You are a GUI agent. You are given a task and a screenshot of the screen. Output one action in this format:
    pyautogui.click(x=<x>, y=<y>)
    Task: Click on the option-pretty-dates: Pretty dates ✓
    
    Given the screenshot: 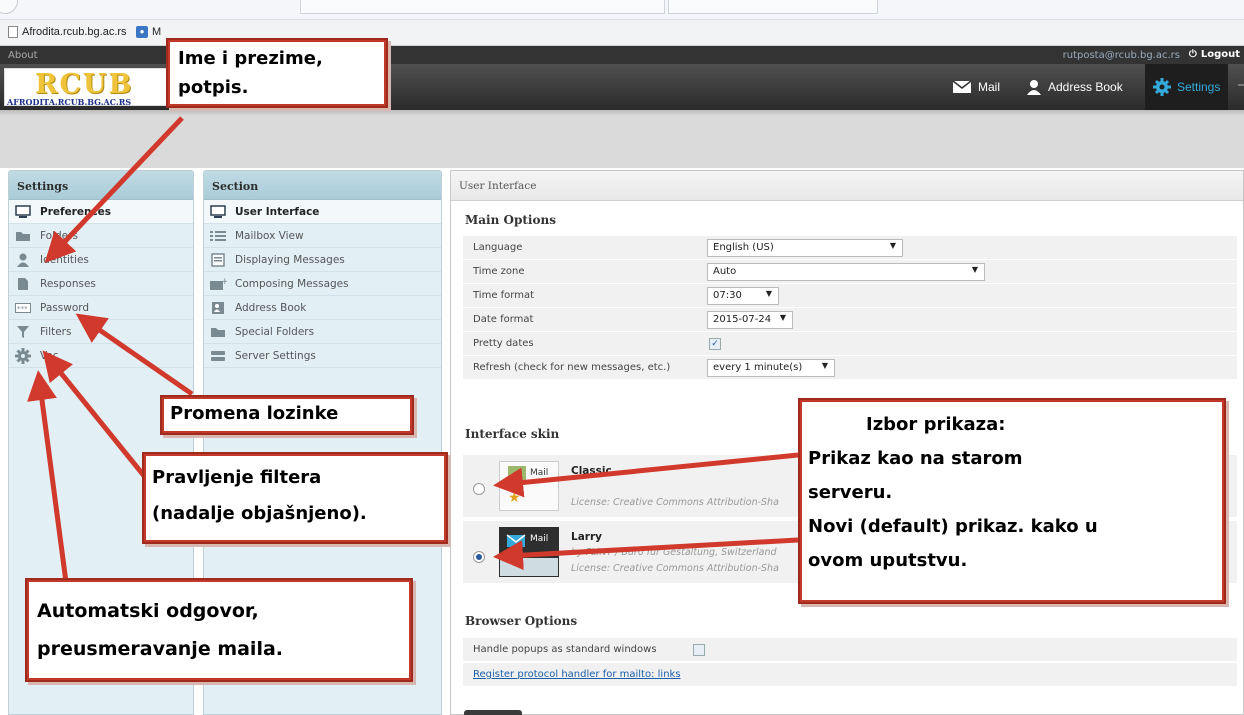 What is the action you would take?
    pyautogui.click(x=850, y=344)
    